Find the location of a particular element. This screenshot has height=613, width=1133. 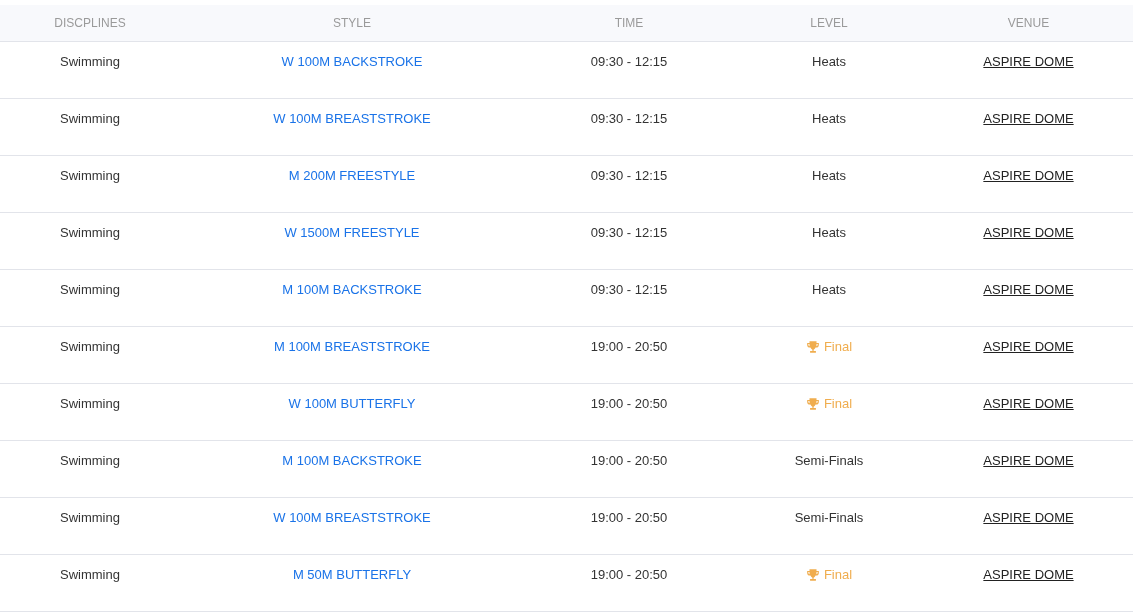

column-header: LEVEL is located at coordinates (829, 23).